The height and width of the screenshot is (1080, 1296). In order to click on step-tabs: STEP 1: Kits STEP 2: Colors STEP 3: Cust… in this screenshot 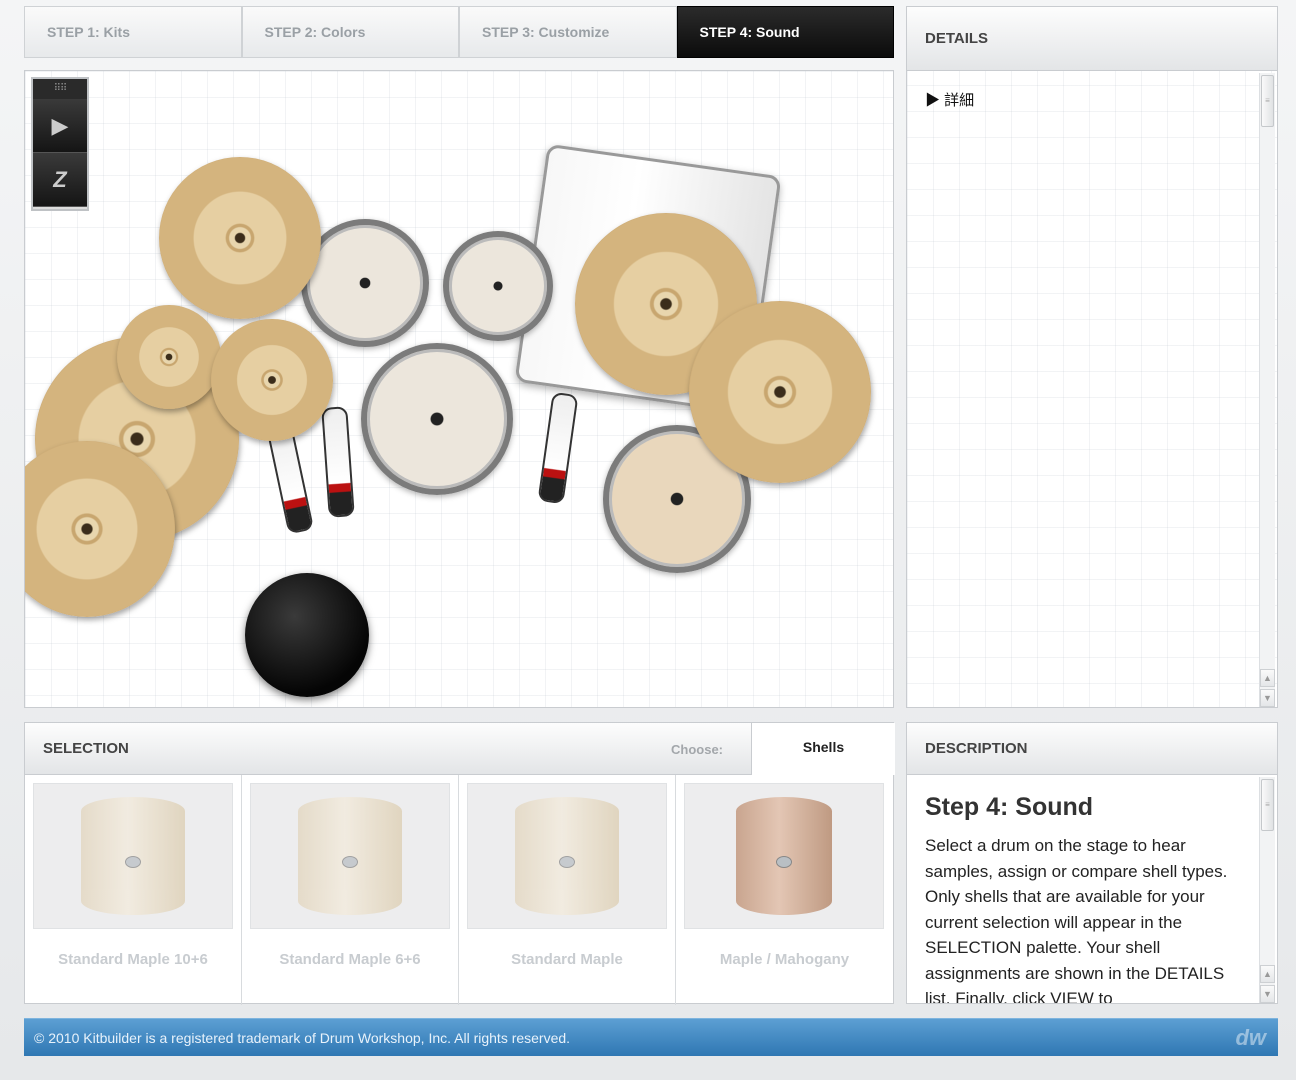, I will do `click(459, 32)`.